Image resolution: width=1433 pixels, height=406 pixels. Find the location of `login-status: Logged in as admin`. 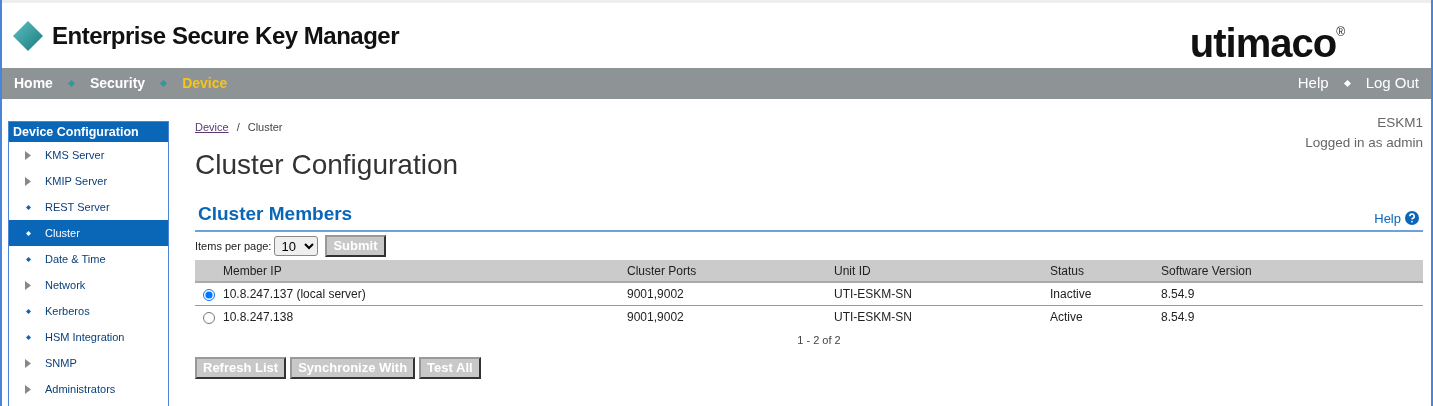

login-status: Logged in as admin is located at coordinates (1364, 143).